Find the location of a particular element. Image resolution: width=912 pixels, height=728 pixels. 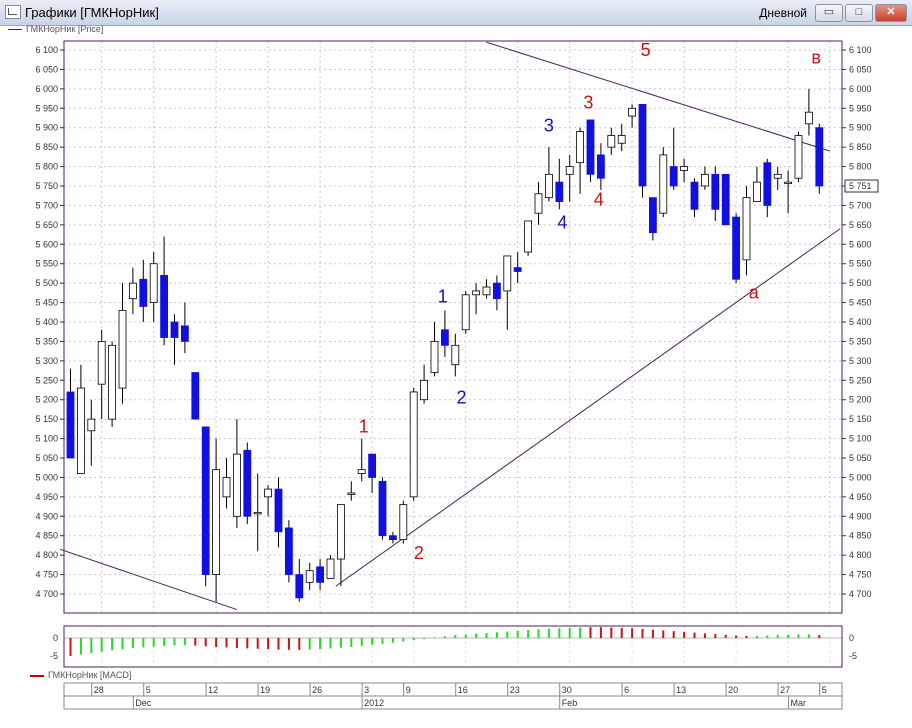

x-tick-label: 3 is located at coordinates (366, 690).